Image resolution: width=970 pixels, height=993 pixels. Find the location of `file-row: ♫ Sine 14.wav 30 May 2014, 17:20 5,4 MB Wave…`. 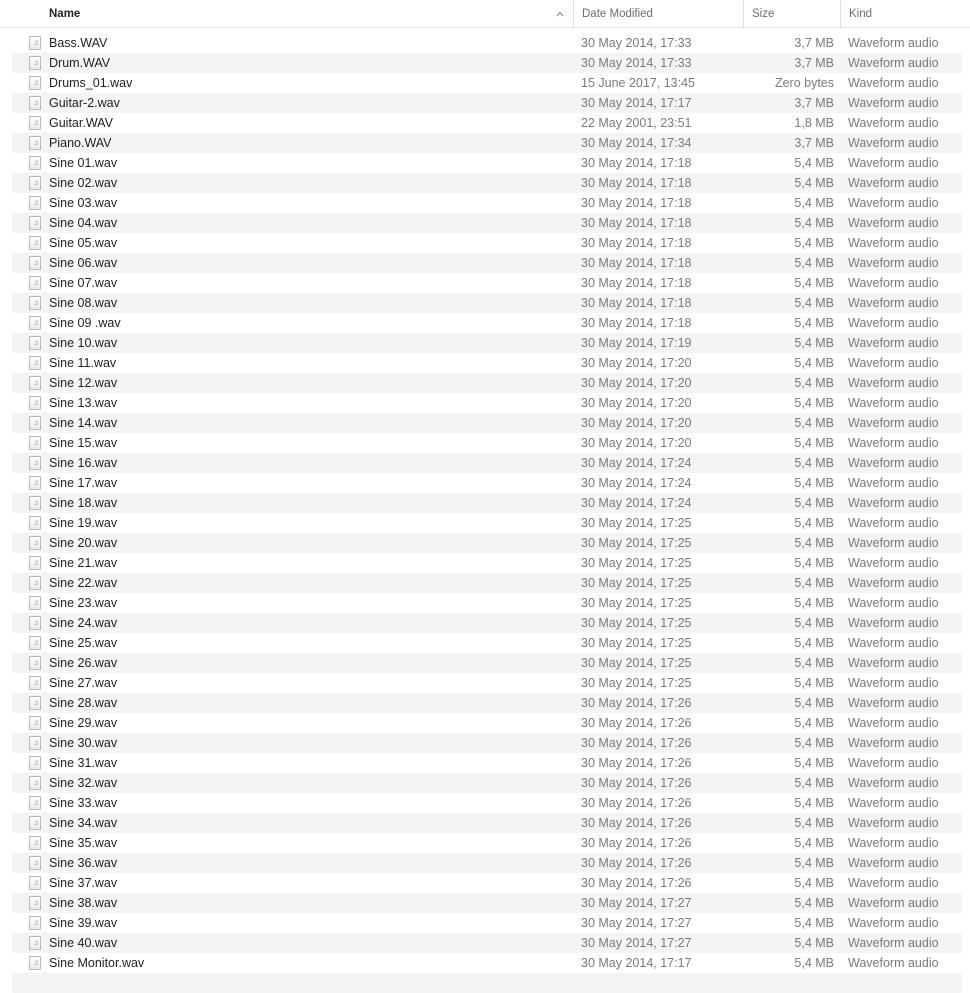

file-row: ♫ Sine 14.wav 30 May 2014, 17:20 5,4 MB Wave… is located at coordinates (487, 423).